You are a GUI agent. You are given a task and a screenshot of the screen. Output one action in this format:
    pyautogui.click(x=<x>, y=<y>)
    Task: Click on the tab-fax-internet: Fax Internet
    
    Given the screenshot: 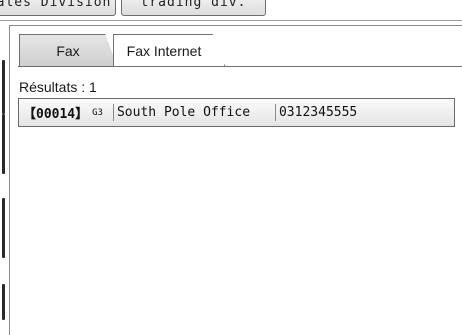 What is the action you would take?
    pyautogui.click(x=169, y=50)
    